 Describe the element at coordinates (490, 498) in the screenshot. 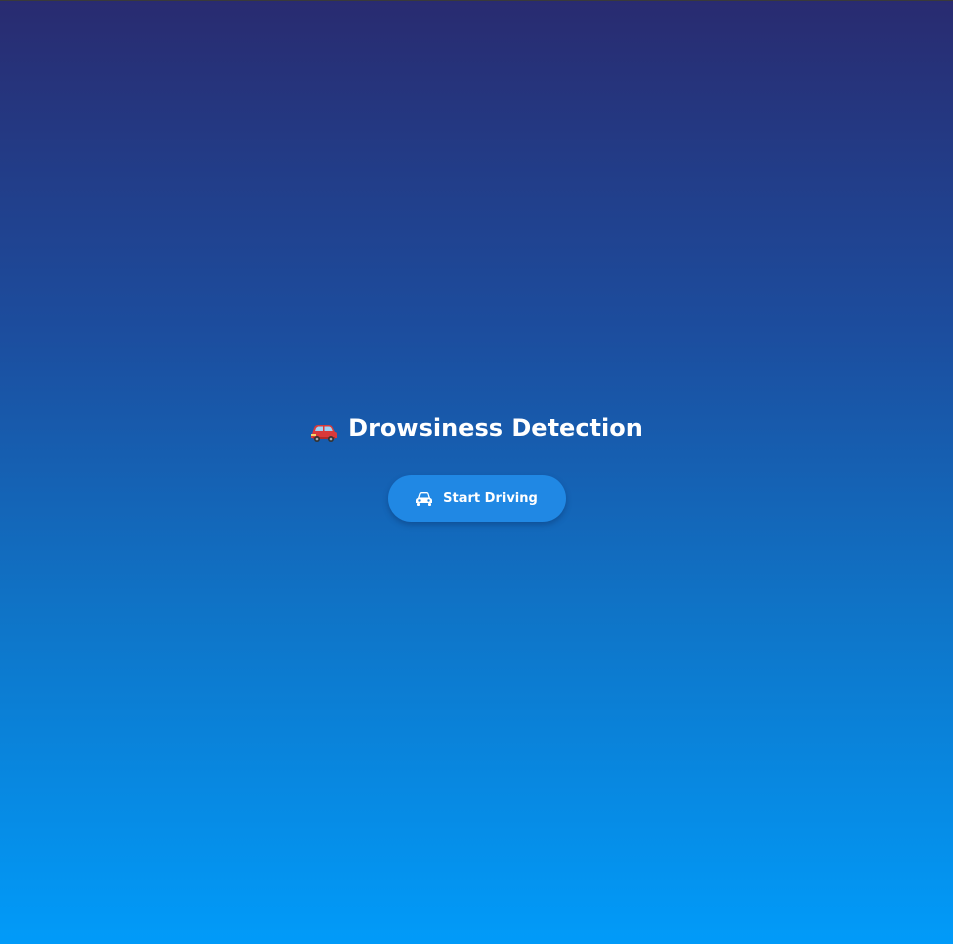

I see `start-driving-label: Start Driving` at that location.